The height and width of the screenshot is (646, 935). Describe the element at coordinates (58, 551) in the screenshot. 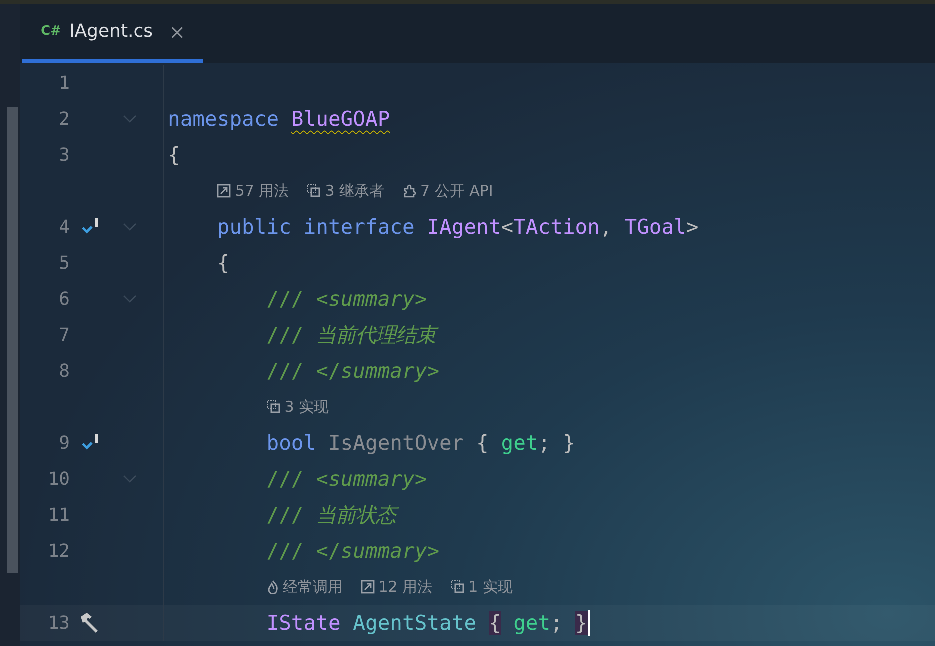

I see `line-number: 12` at that location.